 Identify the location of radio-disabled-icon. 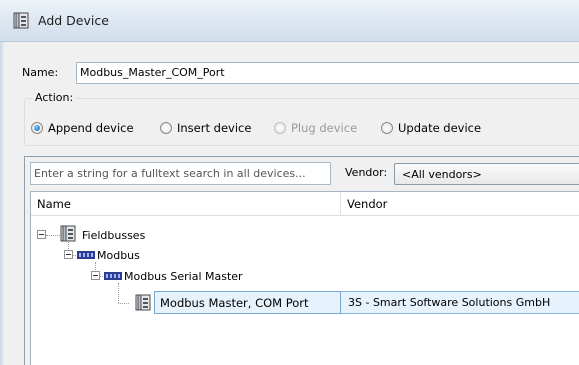
(280, 128).